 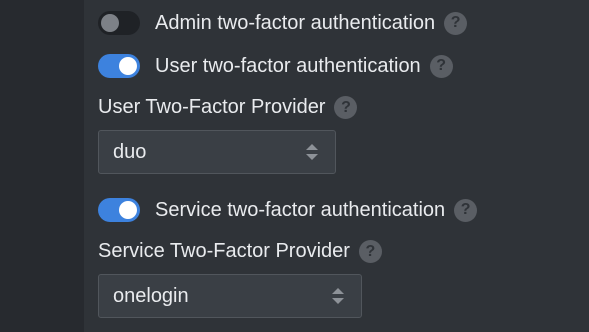 I want to click on service-2fa-label: Service two-factor authentication, so click(x=300, y=209).